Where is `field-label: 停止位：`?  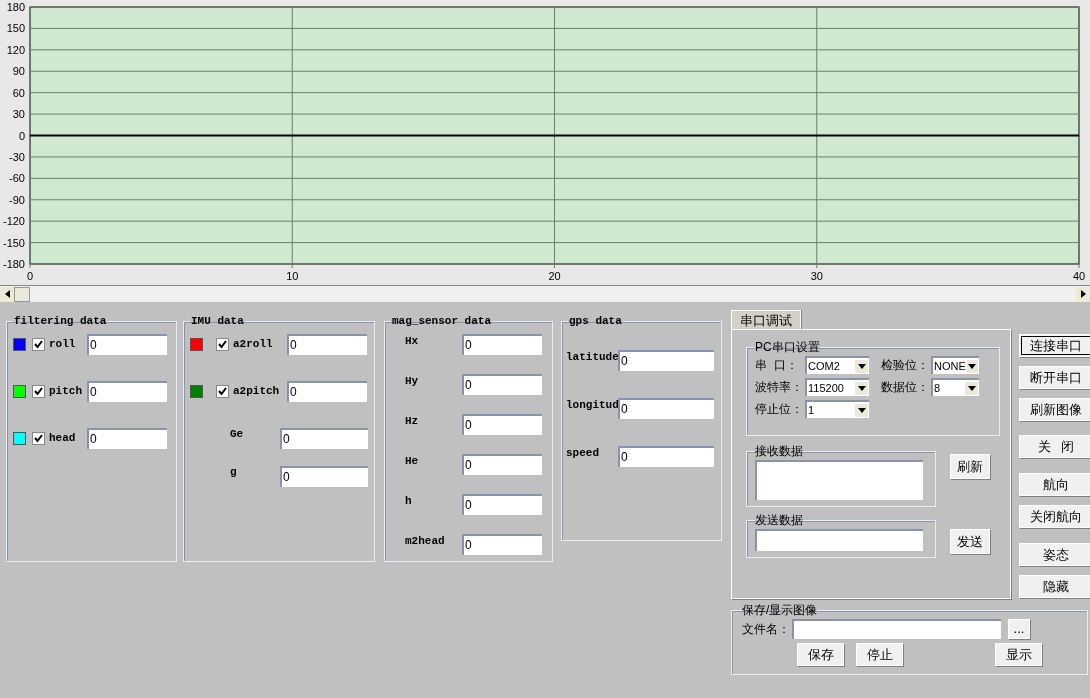 field-label: 停止位： is located at coordinates (779, 409).